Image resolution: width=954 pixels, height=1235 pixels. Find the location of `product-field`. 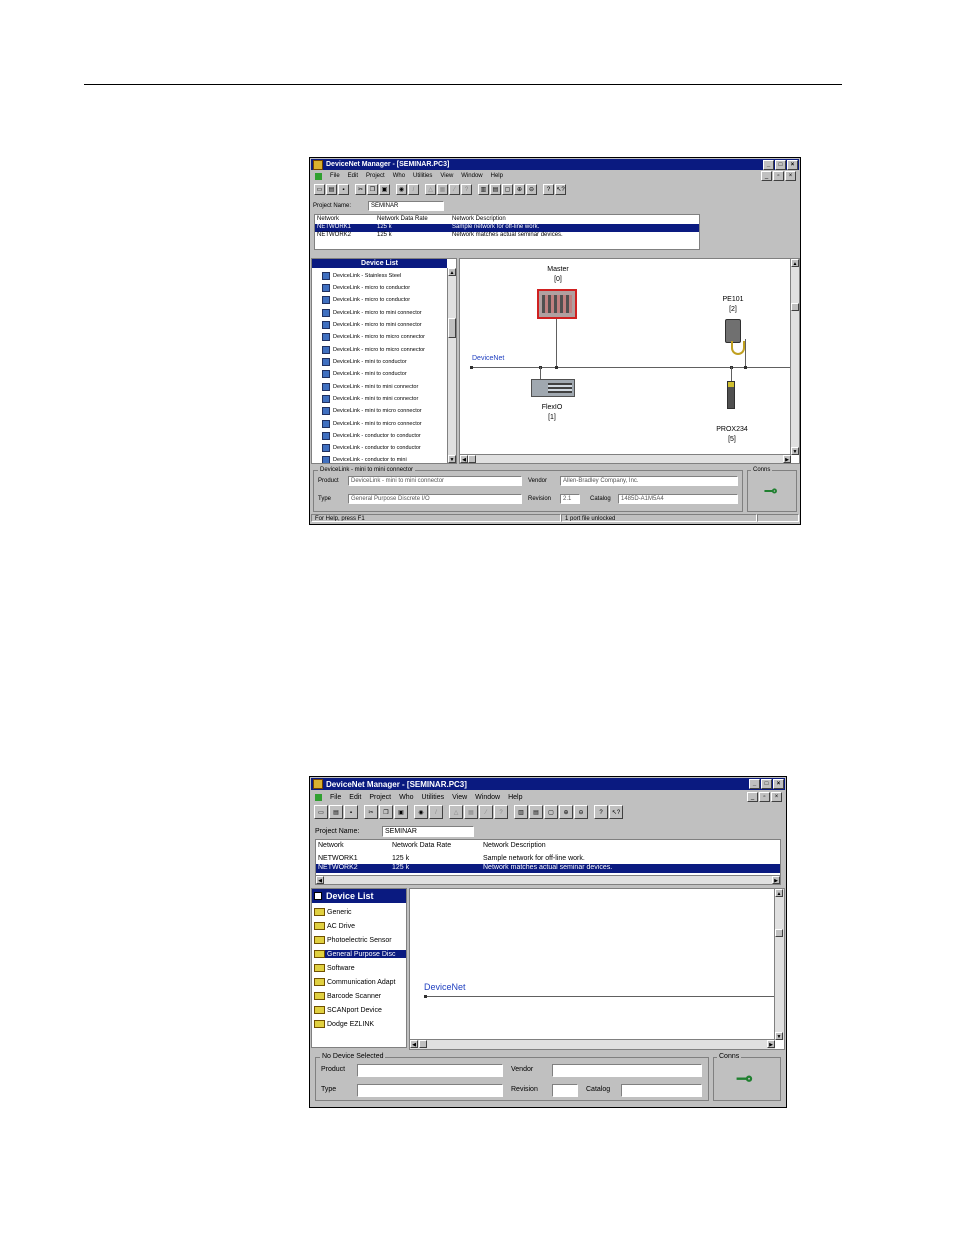

product-field is located at coordinates (430, 1070).